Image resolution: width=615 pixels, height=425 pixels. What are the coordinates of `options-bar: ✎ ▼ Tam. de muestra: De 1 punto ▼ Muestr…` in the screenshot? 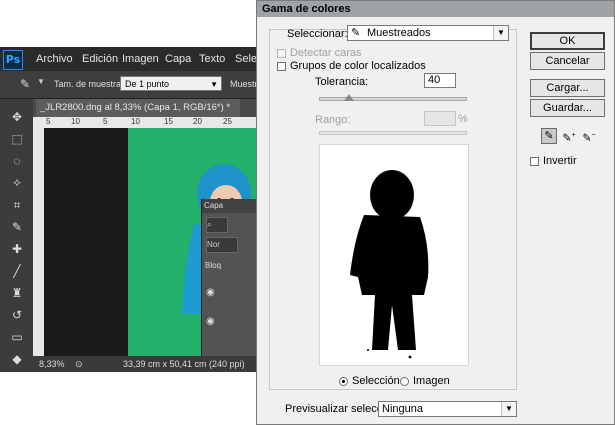 It's located at (131, 85).